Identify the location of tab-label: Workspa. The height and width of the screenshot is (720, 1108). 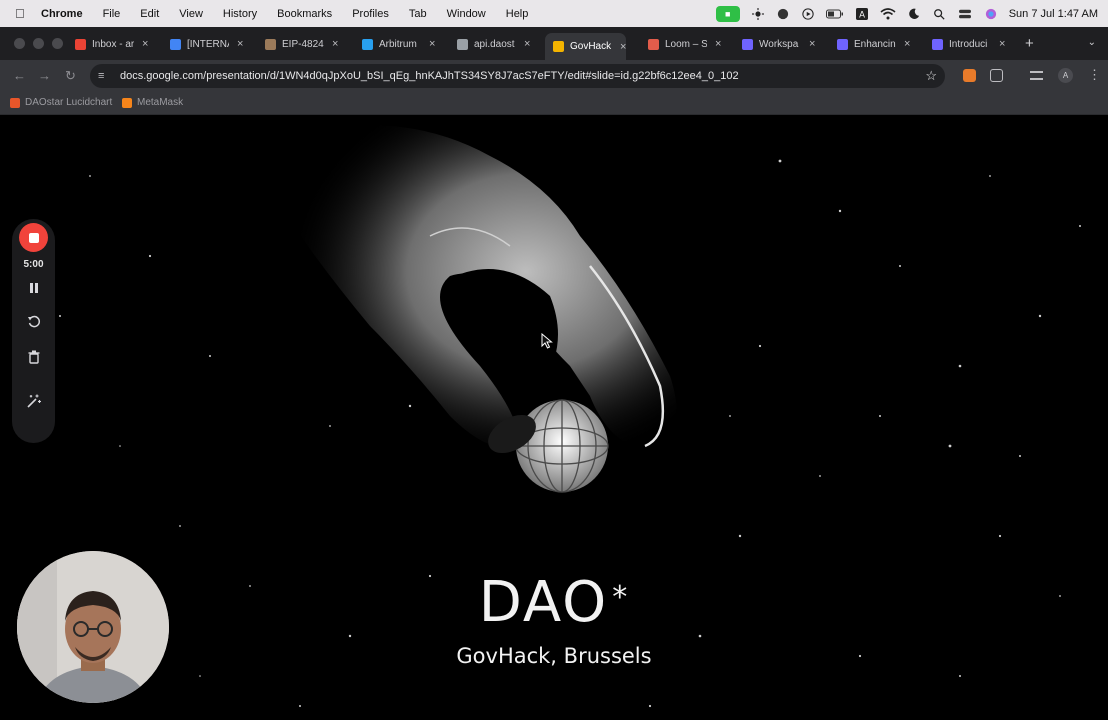
(779, 44).